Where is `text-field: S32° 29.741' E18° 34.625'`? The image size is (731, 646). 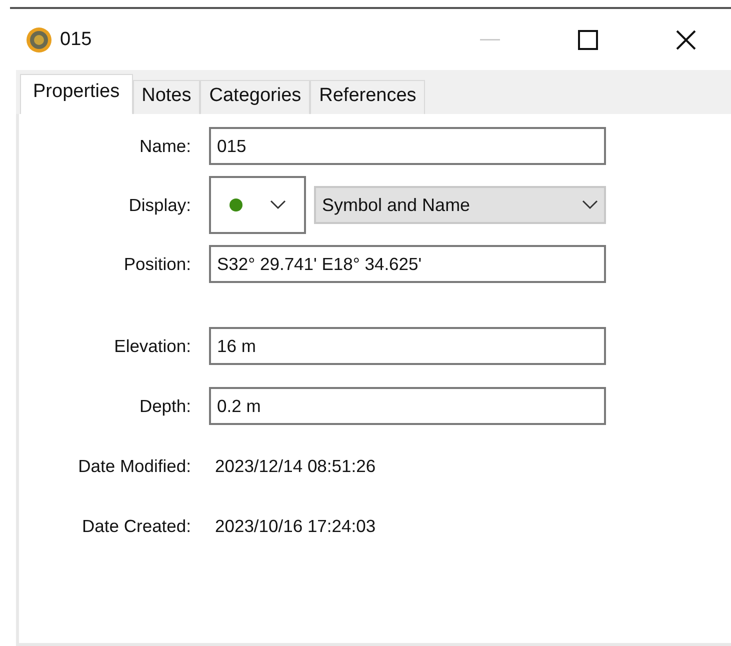 text-field: S32° 29.741' E18° 34.625' is located at coordinates (407, 264).